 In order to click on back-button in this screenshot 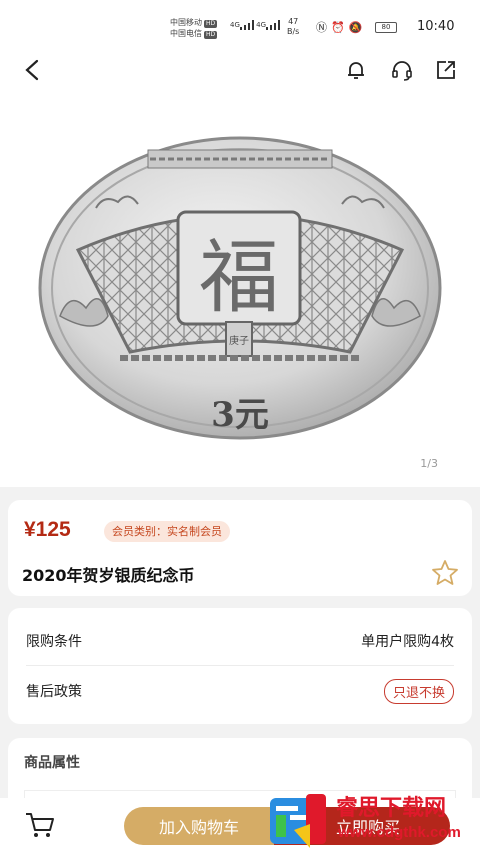, I will do `click(32, 70)`.